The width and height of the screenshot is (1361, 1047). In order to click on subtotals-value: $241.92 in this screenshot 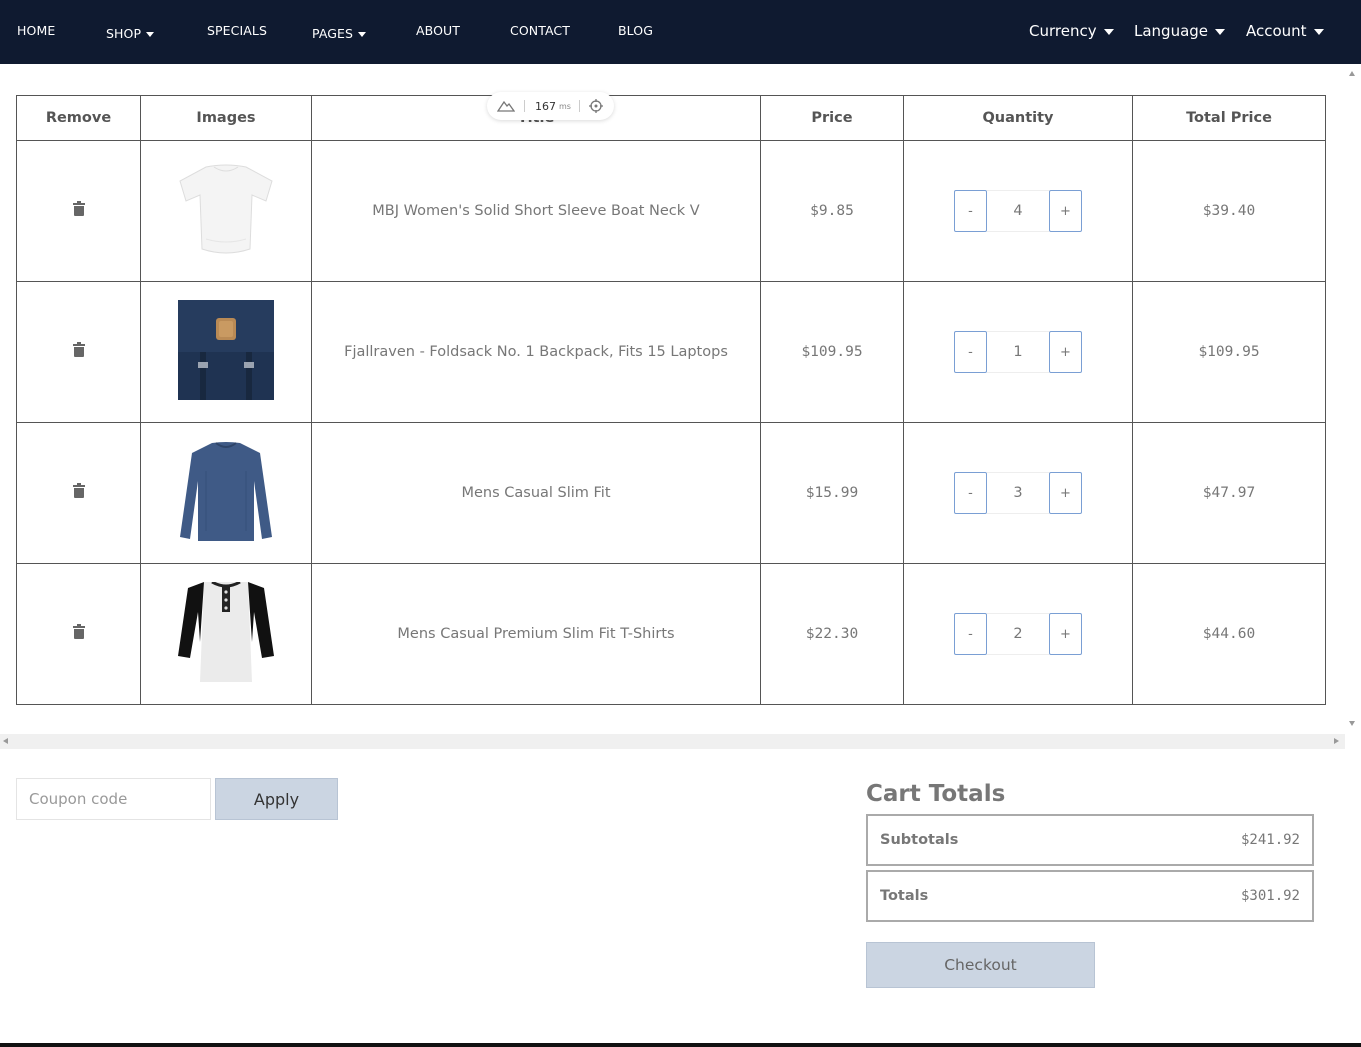, I will do `click(1270, 840)`.